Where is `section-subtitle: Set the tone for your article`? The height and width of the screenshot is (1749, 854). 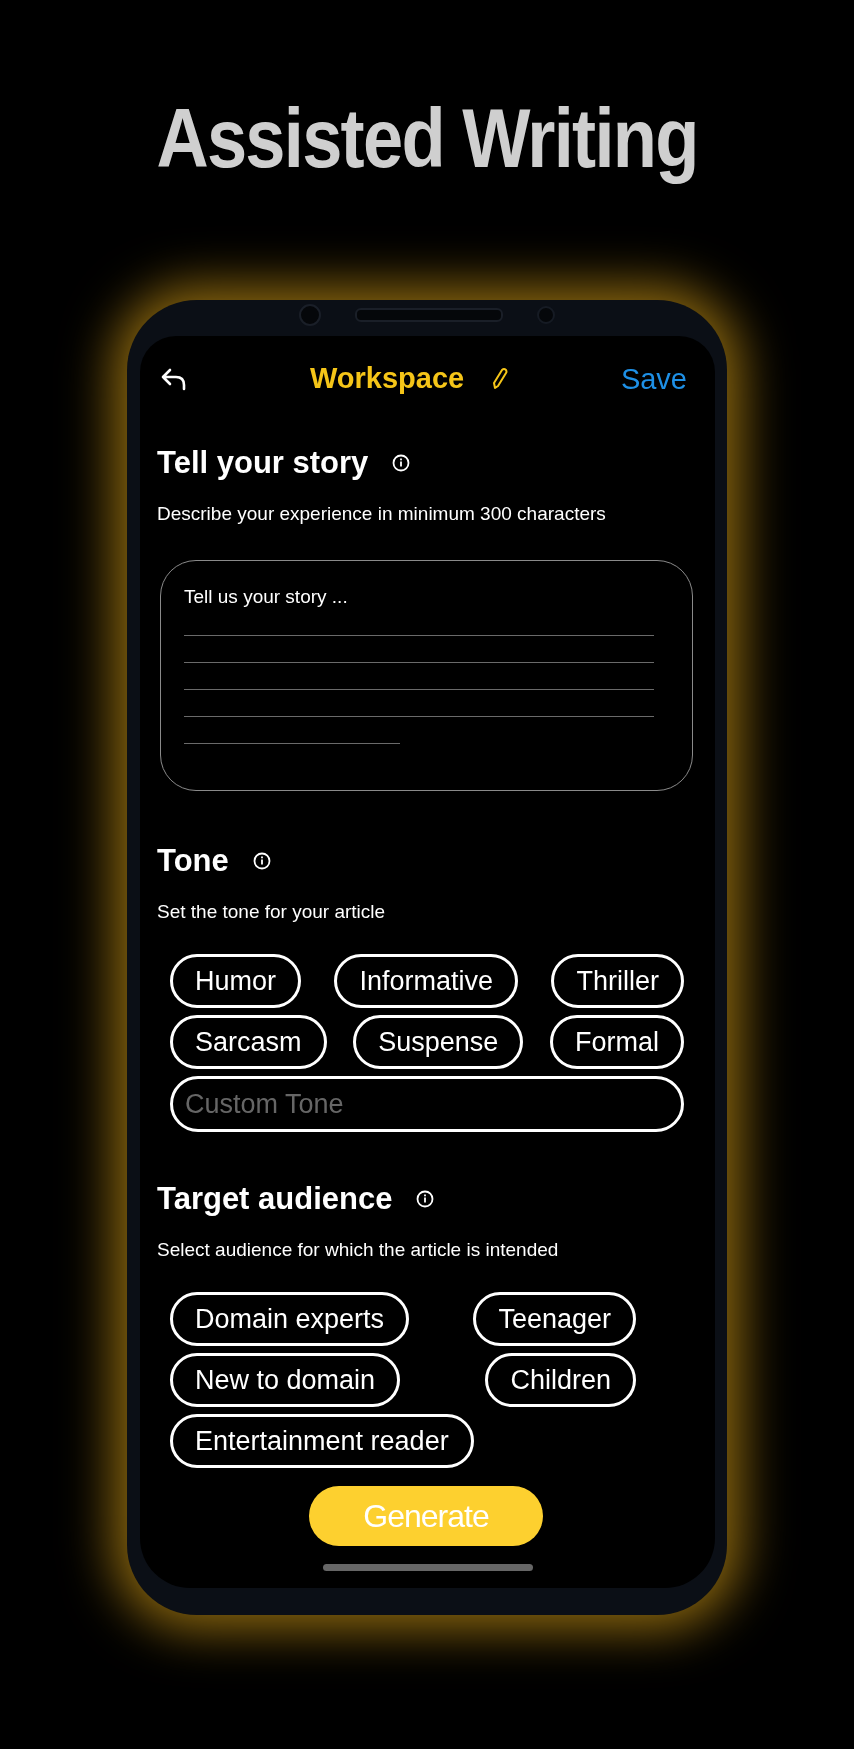
section-subtitle: Set the tone for your article is located at coordinates (272, 912).